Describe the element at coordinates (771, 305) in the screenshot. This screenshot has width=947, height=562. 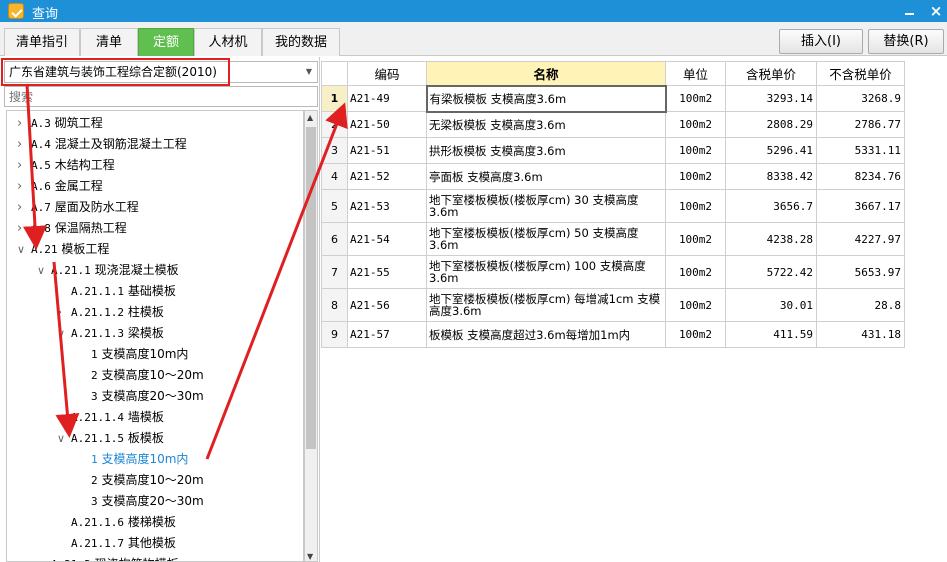
I see `cell-tax-price: 30.01` at that location.